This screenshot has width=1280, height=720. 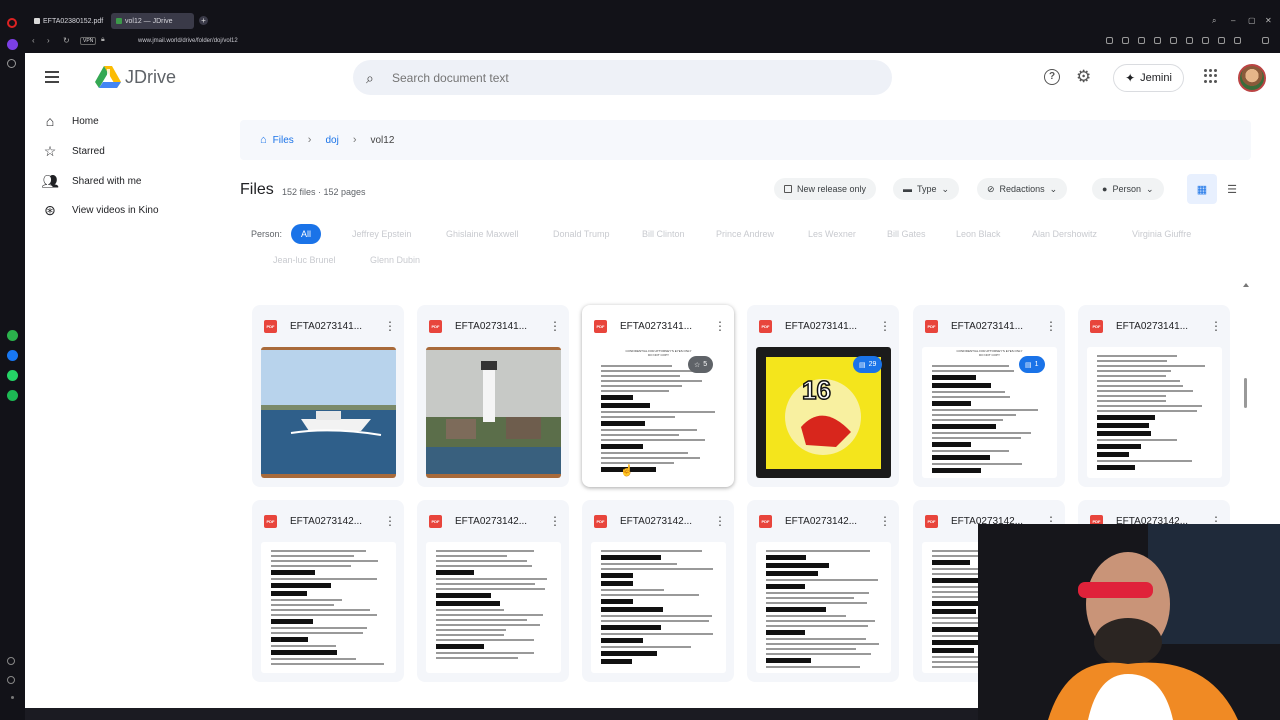 What do you see at coordinates (68, 21) in the screenshot?
I see `browser-tab-pdf: EFTA02380152.pdf` at bounding box center [68, 21].